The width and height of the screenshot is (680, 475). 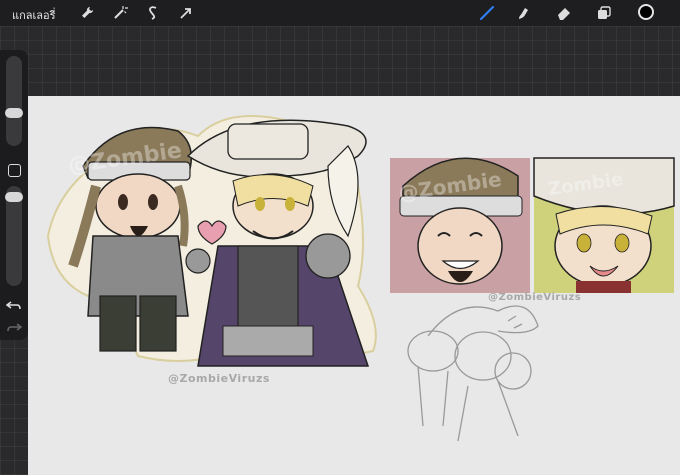 What do you see at coordinates (564, 13) in the screenshot?
I see `eraser-icon` at bounding box center [564, 13].